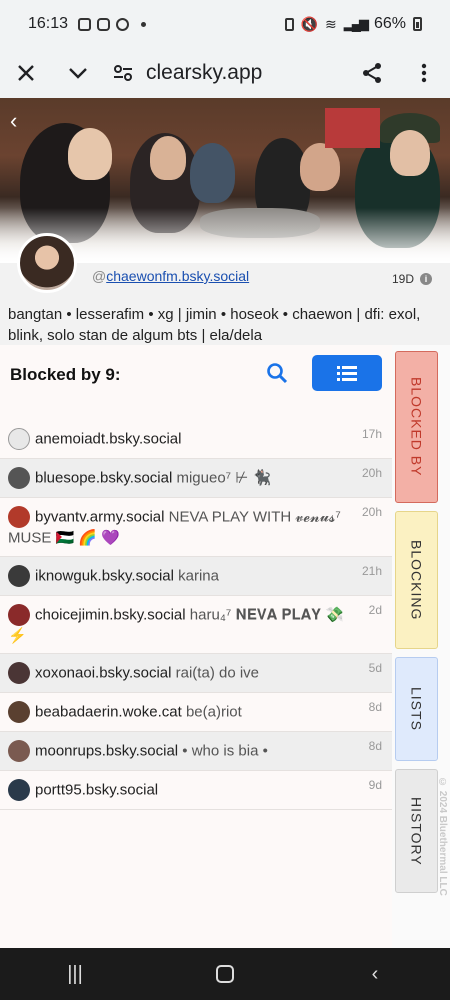 This screenshot has width=450, height=1000. Describe the element at coordinates (196, 375) in the screenshot. I see `panel-header: Blocked by 9:` at that location.